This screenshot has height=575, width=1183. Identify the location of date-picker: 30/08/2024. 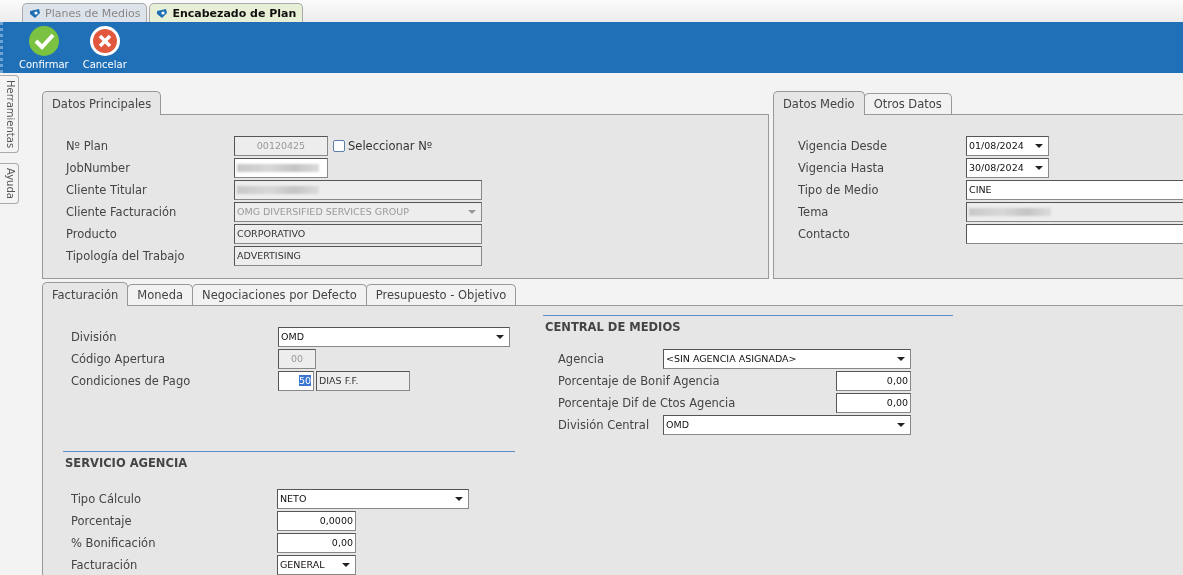
(1007, 167).